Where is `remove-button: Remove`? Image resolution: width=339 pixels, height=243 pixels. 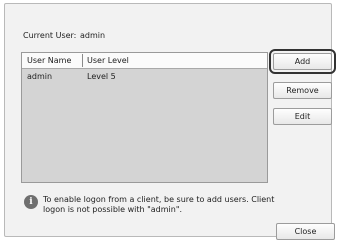
remove-button: Remove is located at coordinates (302, 90).